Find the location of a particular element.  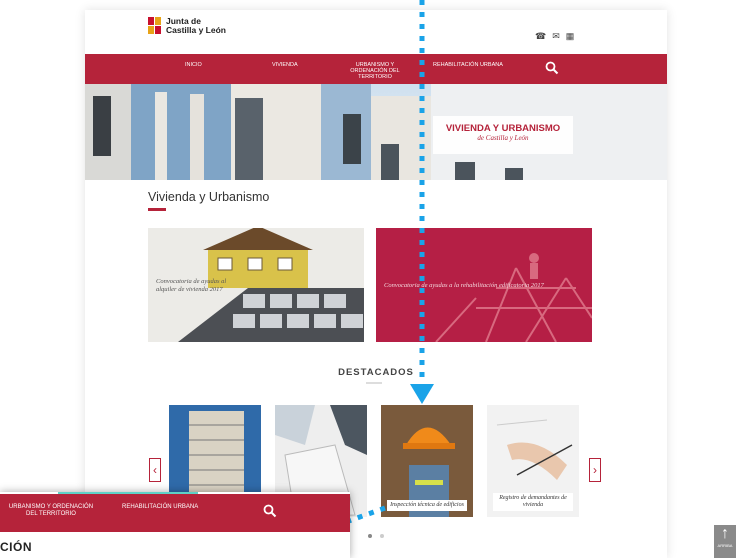

arrow-head-icon is located at coordinates (422, 394).